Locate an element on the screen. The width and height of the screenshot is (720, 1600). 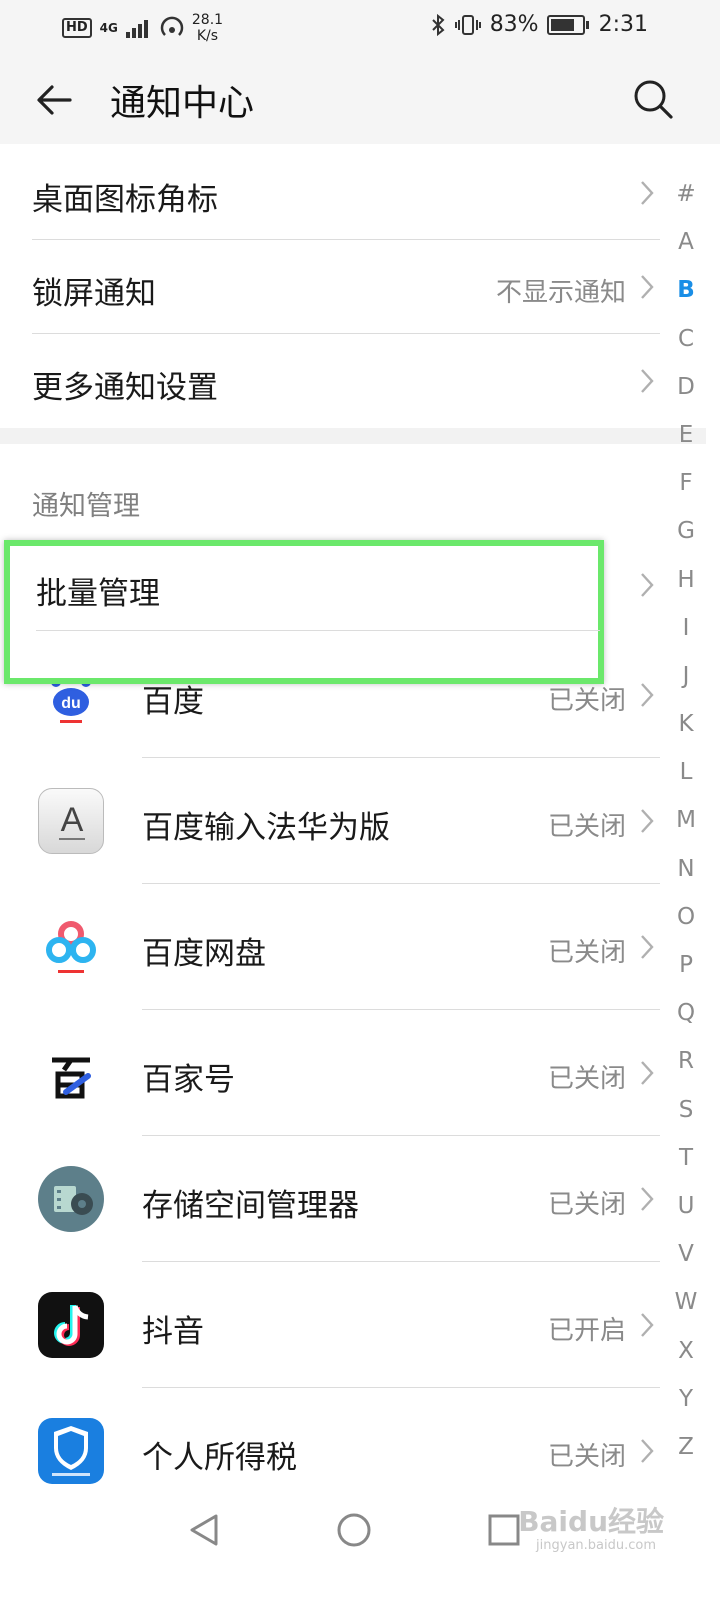
app-name: 百度网盘 is located at coordinates (204, 954).